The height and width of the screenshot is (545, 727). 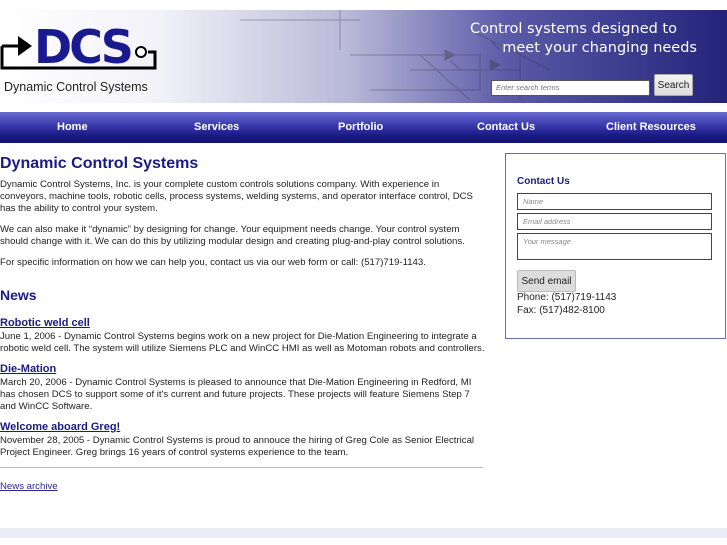 What do you see at coordinates (29, 486) in the screenshot?
I see `news-archive-link: News archive` at bounding box center [29, 486].